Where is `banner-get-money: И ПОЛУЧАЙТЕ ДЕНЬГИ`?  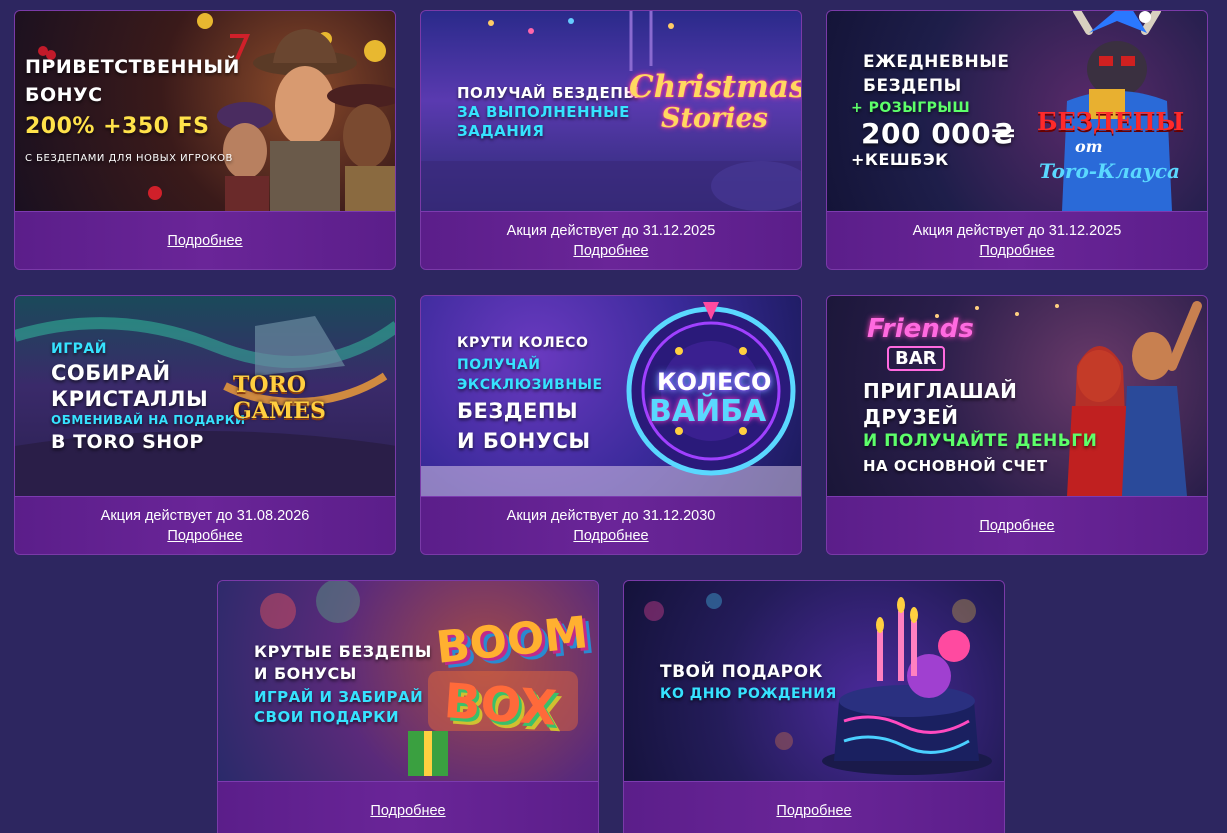 banner-get-money: И ПОЛУЧАЙТЕ ДЕНЬГИ is located at coordinates (980, 441).